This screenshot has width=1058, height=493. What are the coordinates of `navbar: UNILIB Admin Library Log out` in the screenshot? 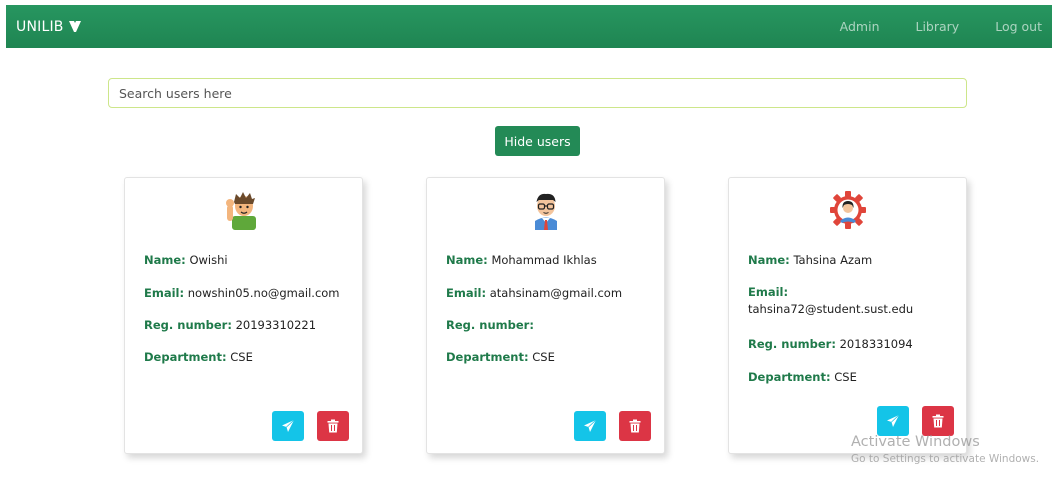 It's located at (529, 26).